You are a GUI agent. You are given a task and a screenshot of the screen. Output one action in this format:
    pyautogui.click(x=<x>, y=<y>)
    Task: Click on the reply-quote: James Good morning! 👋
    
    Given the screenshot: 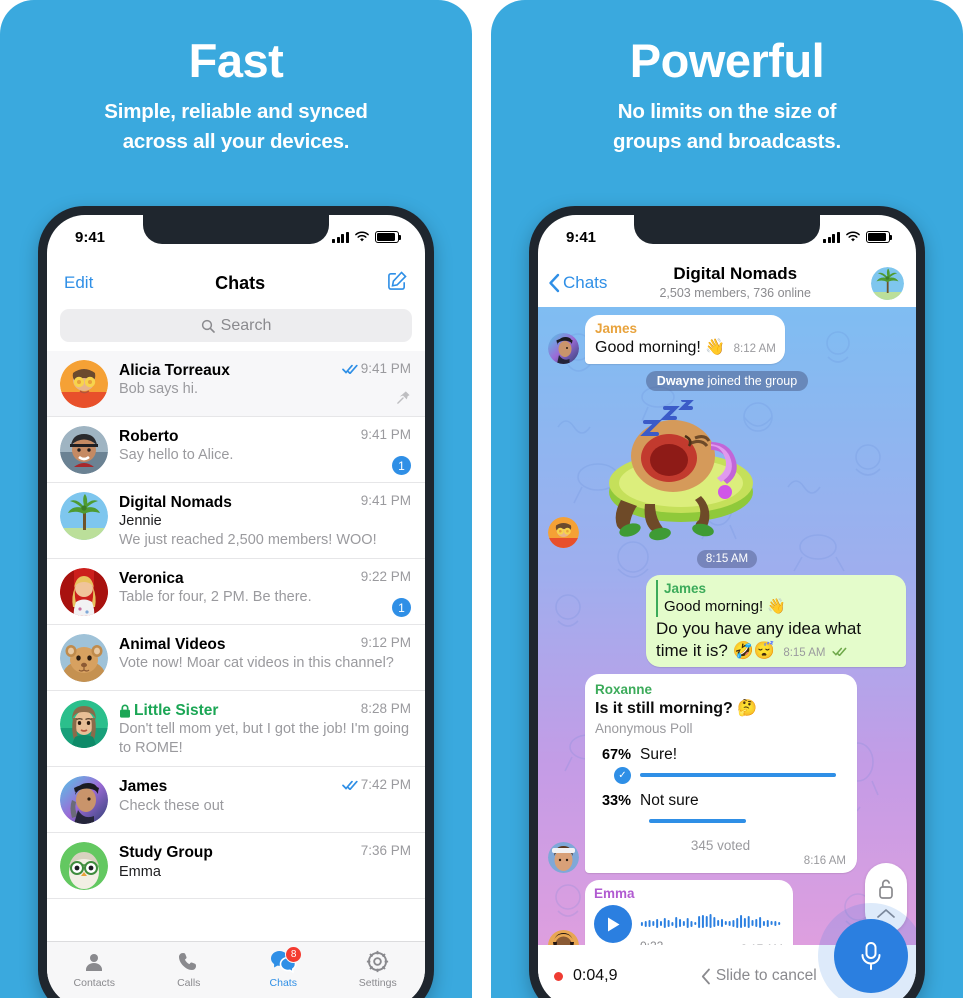 What is the action you would take?
    pyautogui.click(x=776, y=598)
    